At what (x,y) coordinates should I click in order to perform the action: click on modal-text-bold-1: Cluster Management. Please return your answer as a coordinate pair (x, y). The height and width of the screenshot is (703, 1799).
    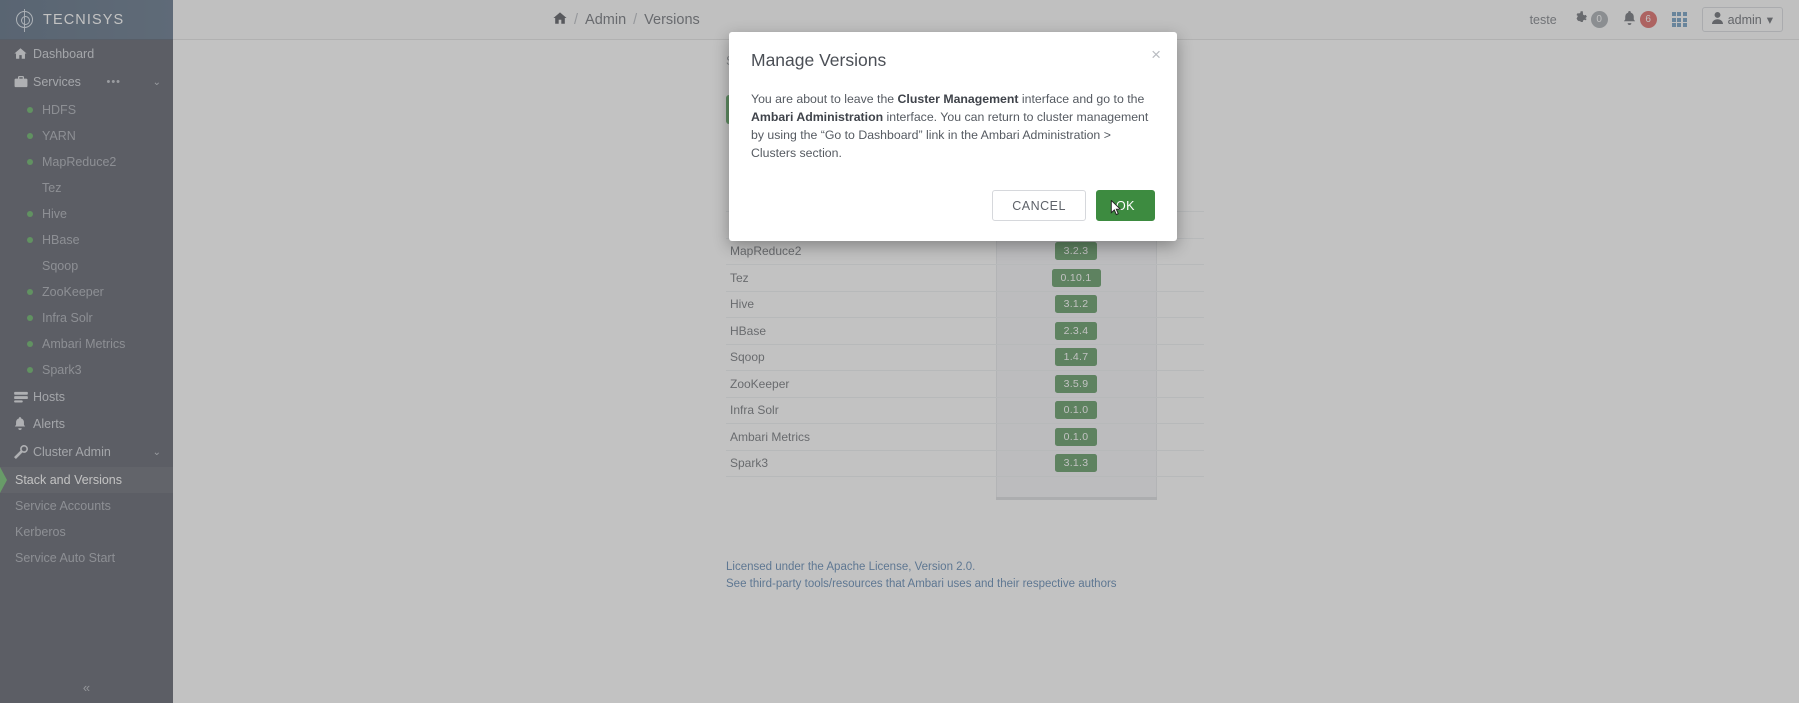
    Looking at the image, I should click on (958, 99).